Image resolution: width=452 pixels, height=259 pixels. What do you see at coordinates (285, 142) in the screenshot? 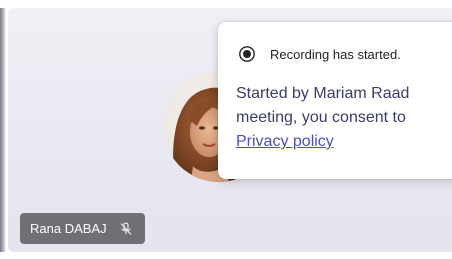
I see `privacy-policy-link: Privacy policy` at bounding box center [285, 142].